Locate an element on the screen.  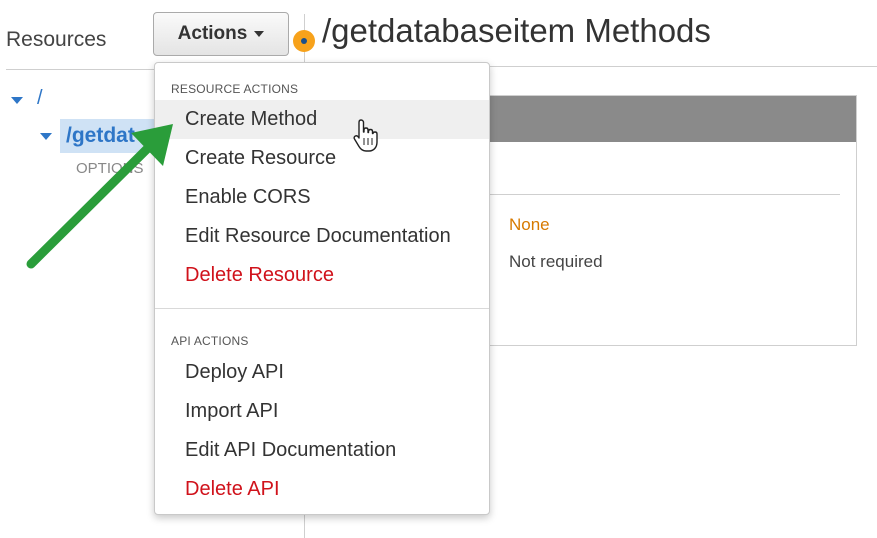
tree-item-options: OPTIONS is located at coordinates (110, 168).